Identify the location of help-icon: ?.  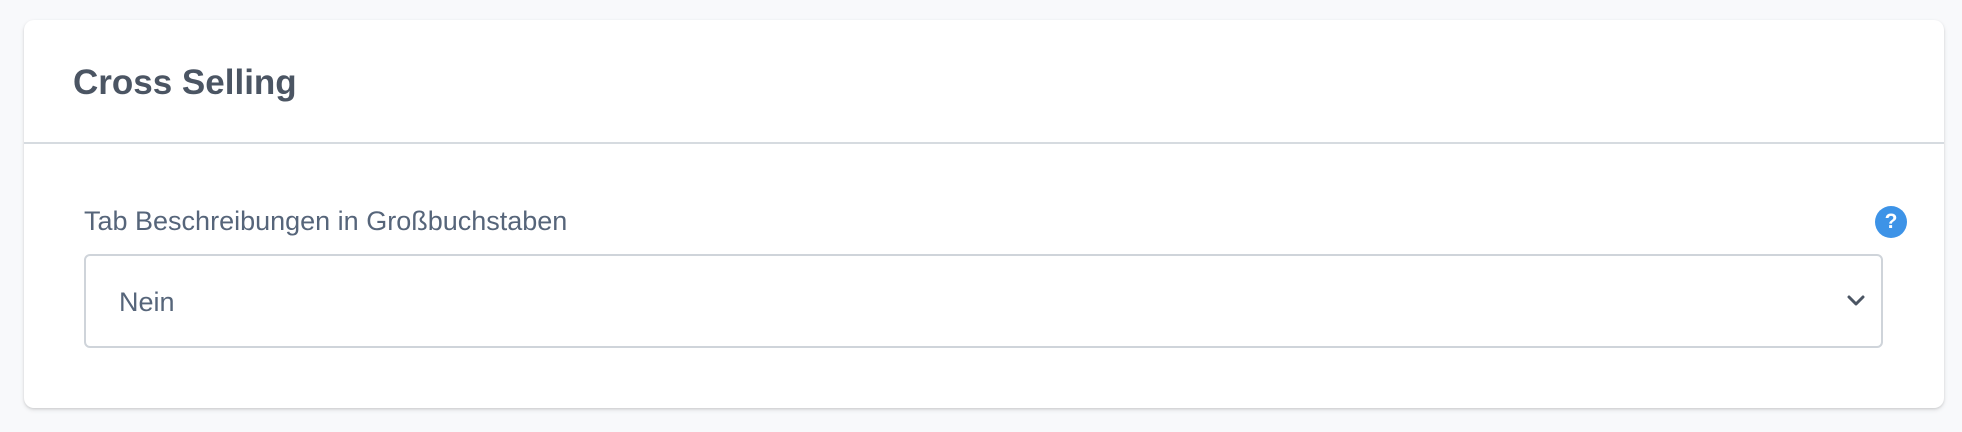
(1891, 222).